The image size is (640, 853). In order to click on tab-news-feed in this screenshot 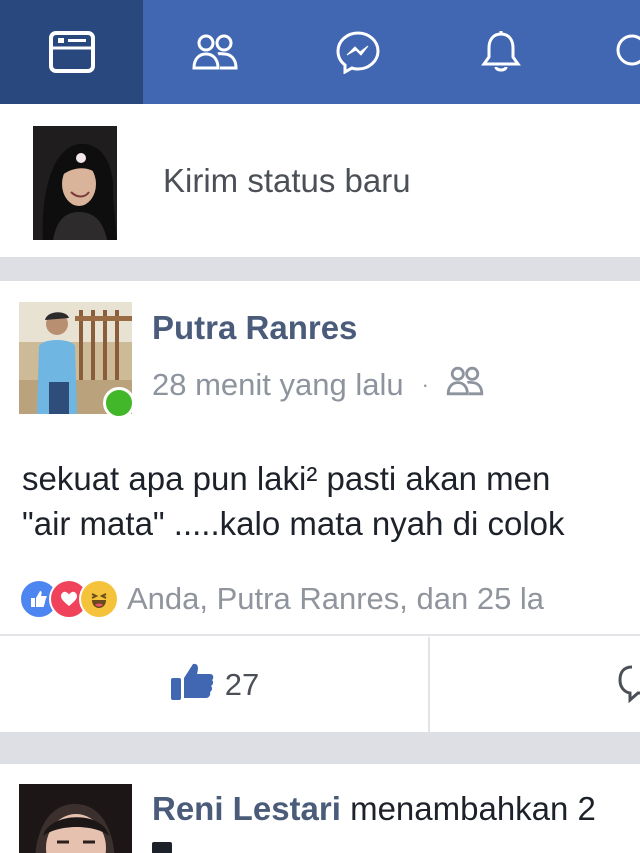, I will do `click(71, 52)`.